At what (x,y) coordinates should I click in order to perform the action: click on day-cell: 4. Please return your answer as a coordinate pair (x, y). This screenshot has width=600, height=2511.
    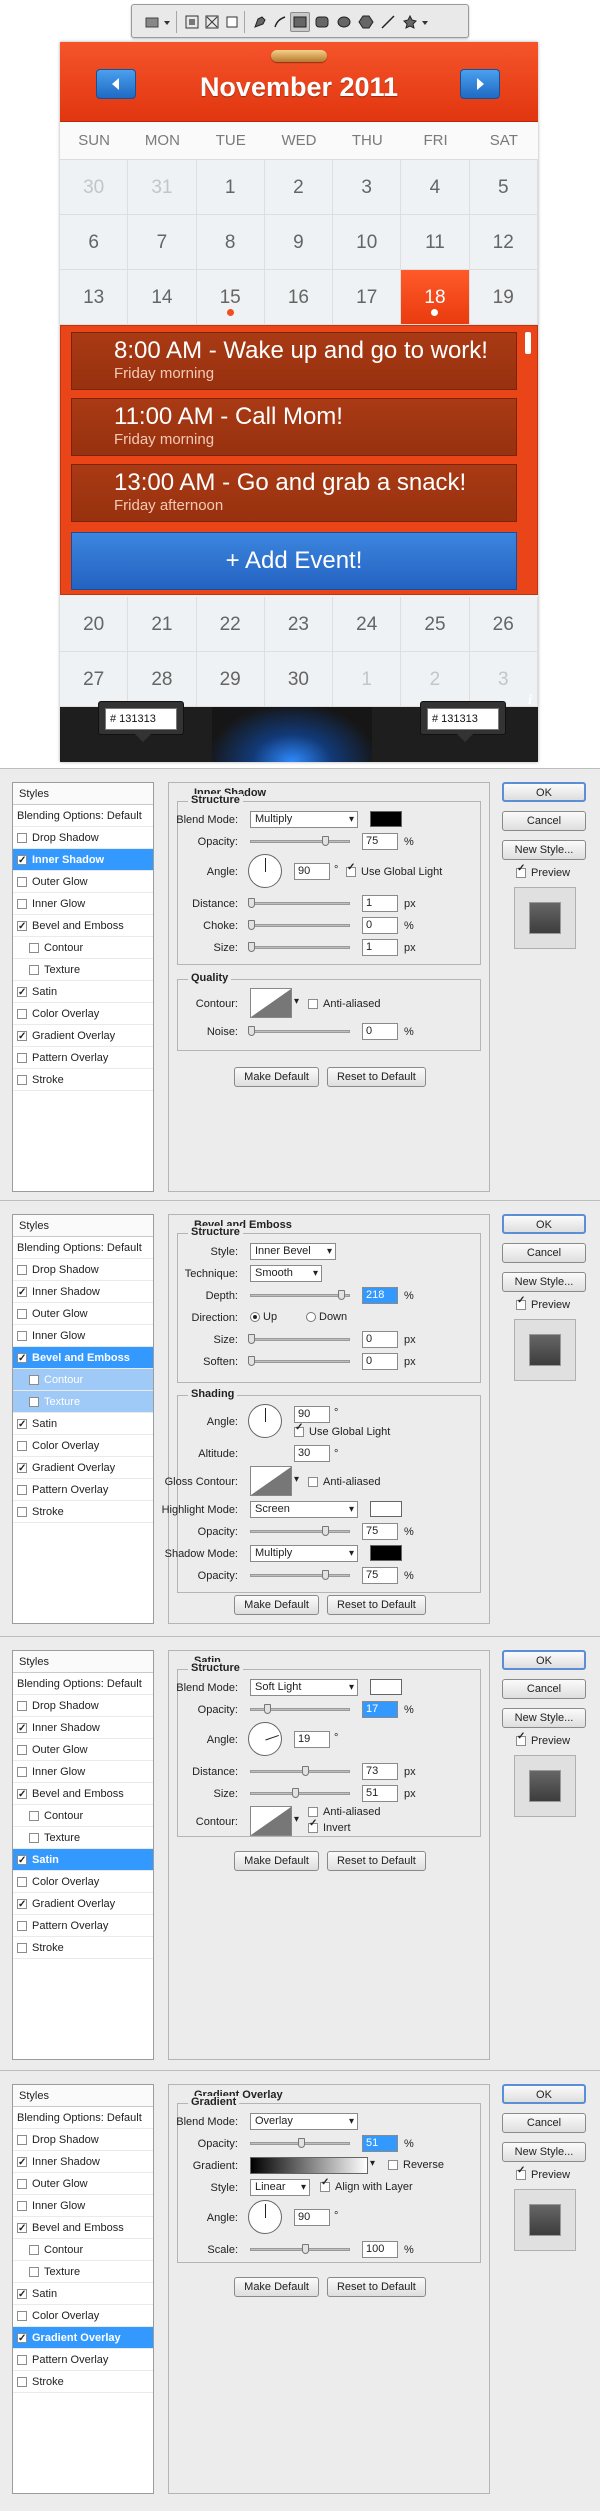
    Looking at the image, I should click on (435, 187).